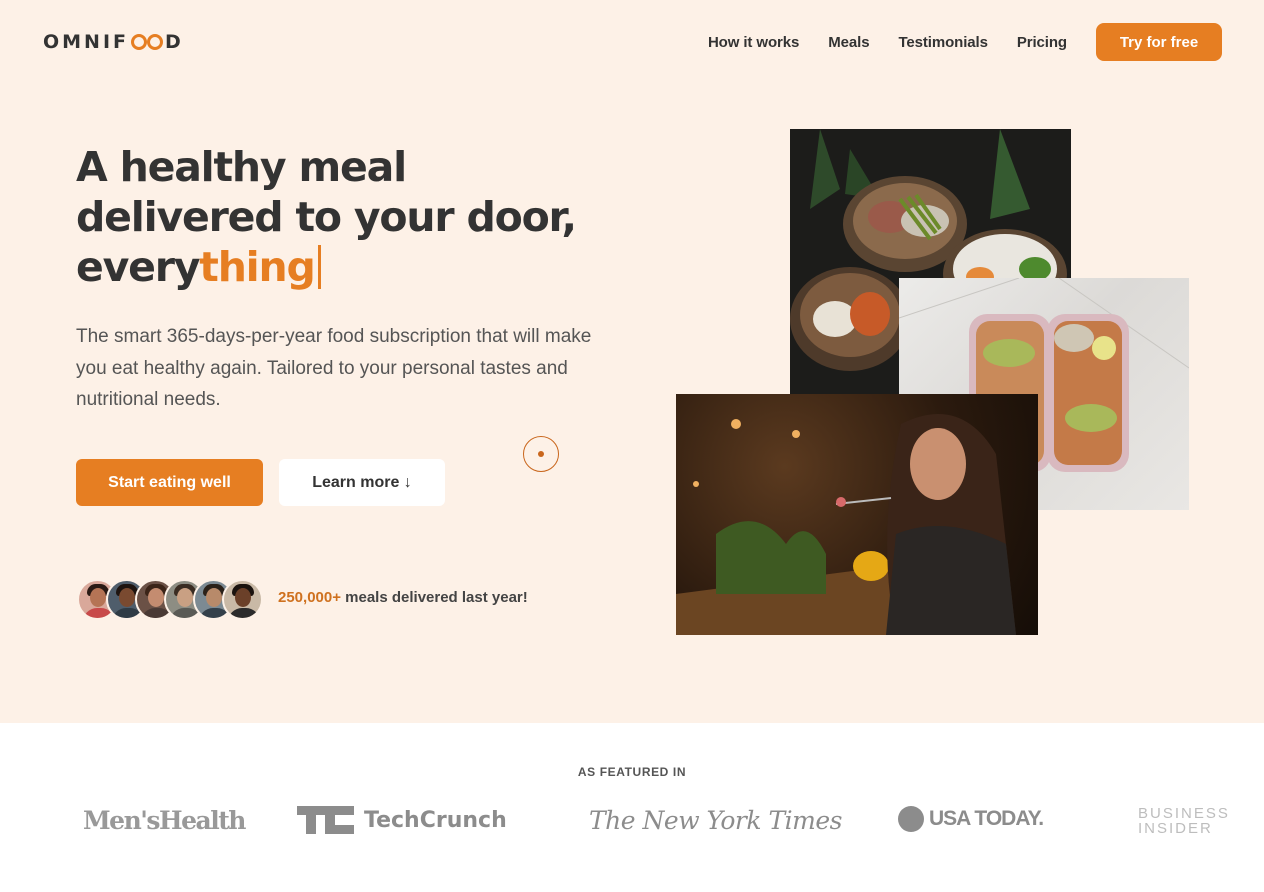  What do you see at coordinates (632, 772) in the screenshot?
I see `featured-in-heading: AS FEATURED IN` at bounding box center [632, 772].